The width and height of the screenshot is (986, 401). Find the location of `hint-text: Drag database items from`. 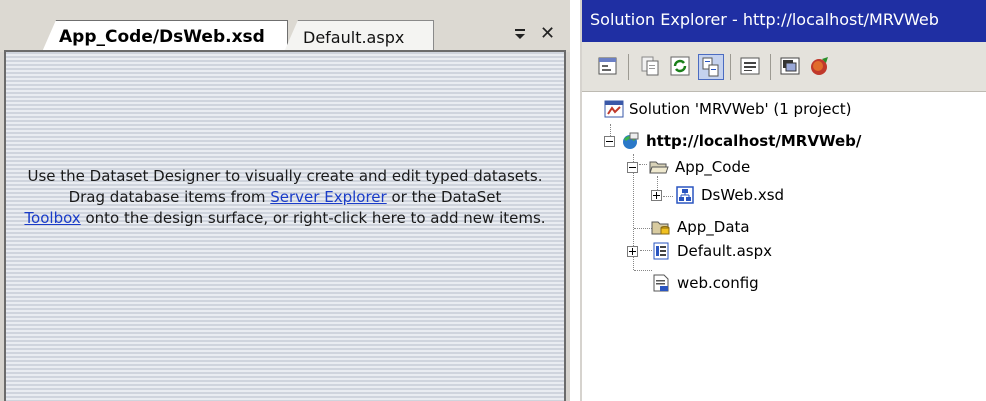

hint-text: Drag database items from is located at coordinates (169, 197).